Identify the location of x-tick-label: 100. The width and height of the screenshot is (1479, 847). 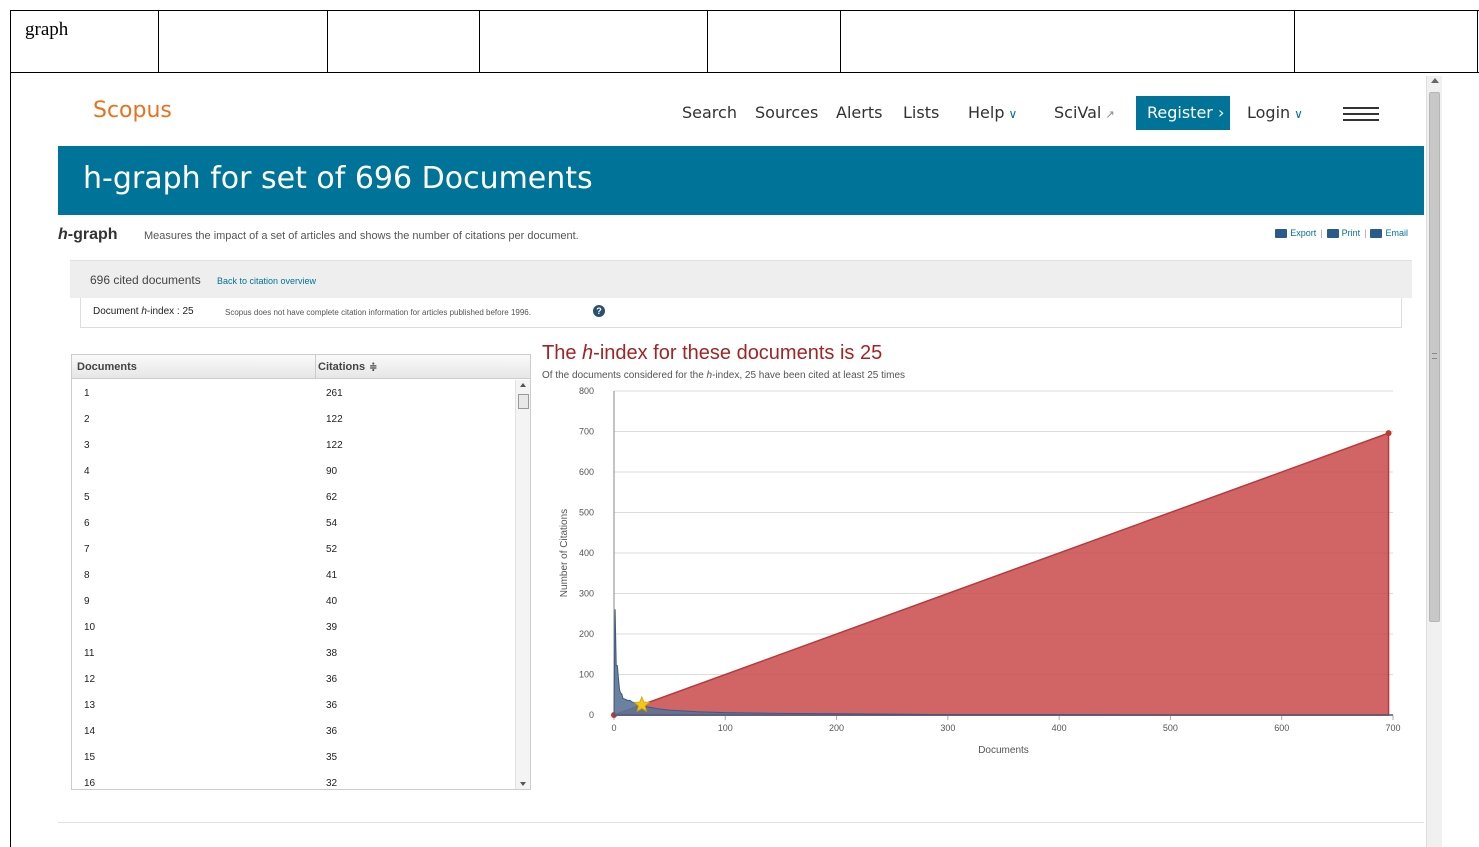
(725, 728).